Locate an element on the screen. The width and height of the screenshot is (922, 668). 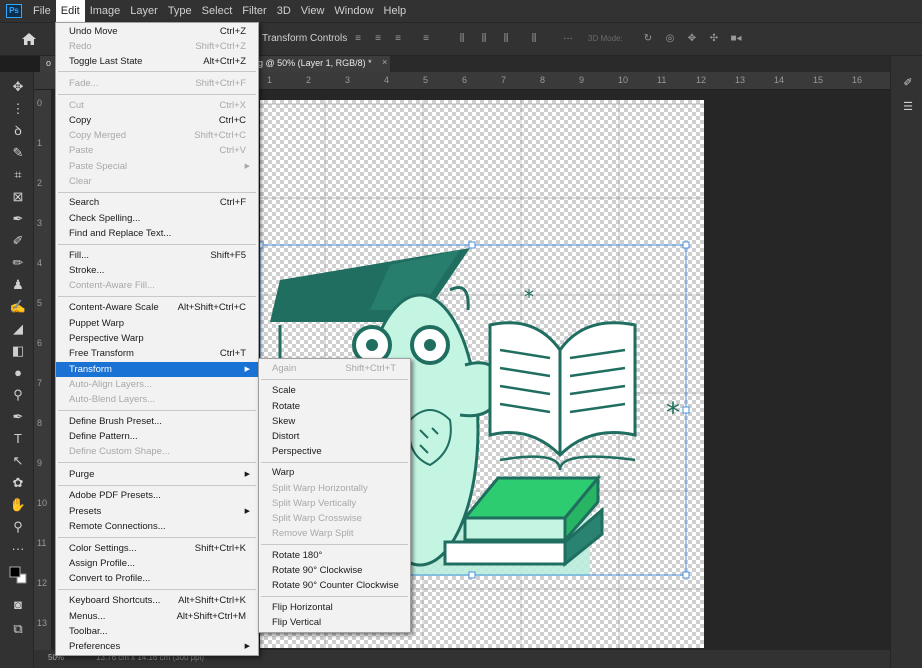
submenu-item-split-warp-horizontally: Split Warp Horizontally is located at coordinates (334, 488).